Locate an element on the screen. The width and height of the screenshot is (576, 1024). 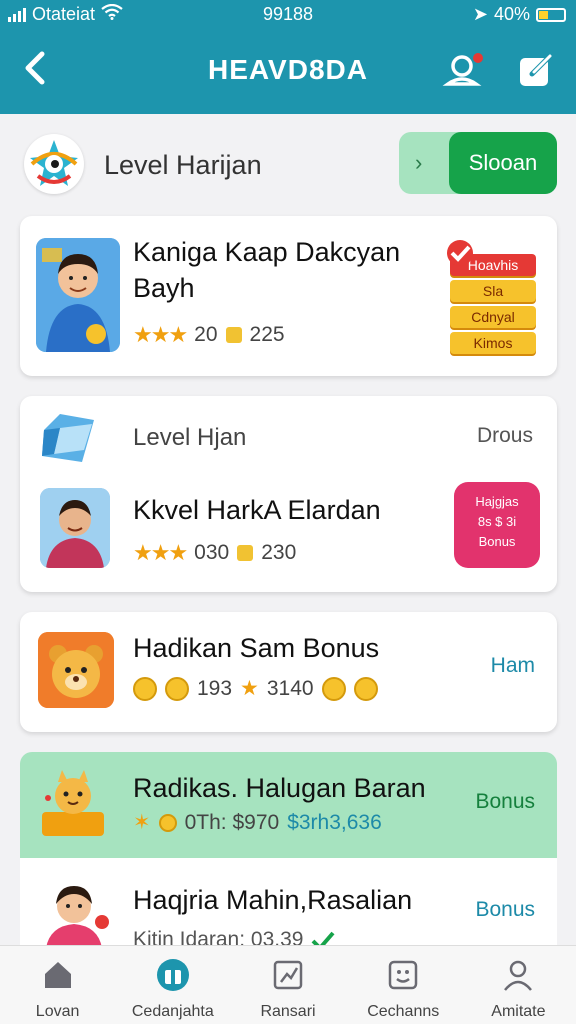
reward-label-4: Kimos is located at coordinates (493, 343).